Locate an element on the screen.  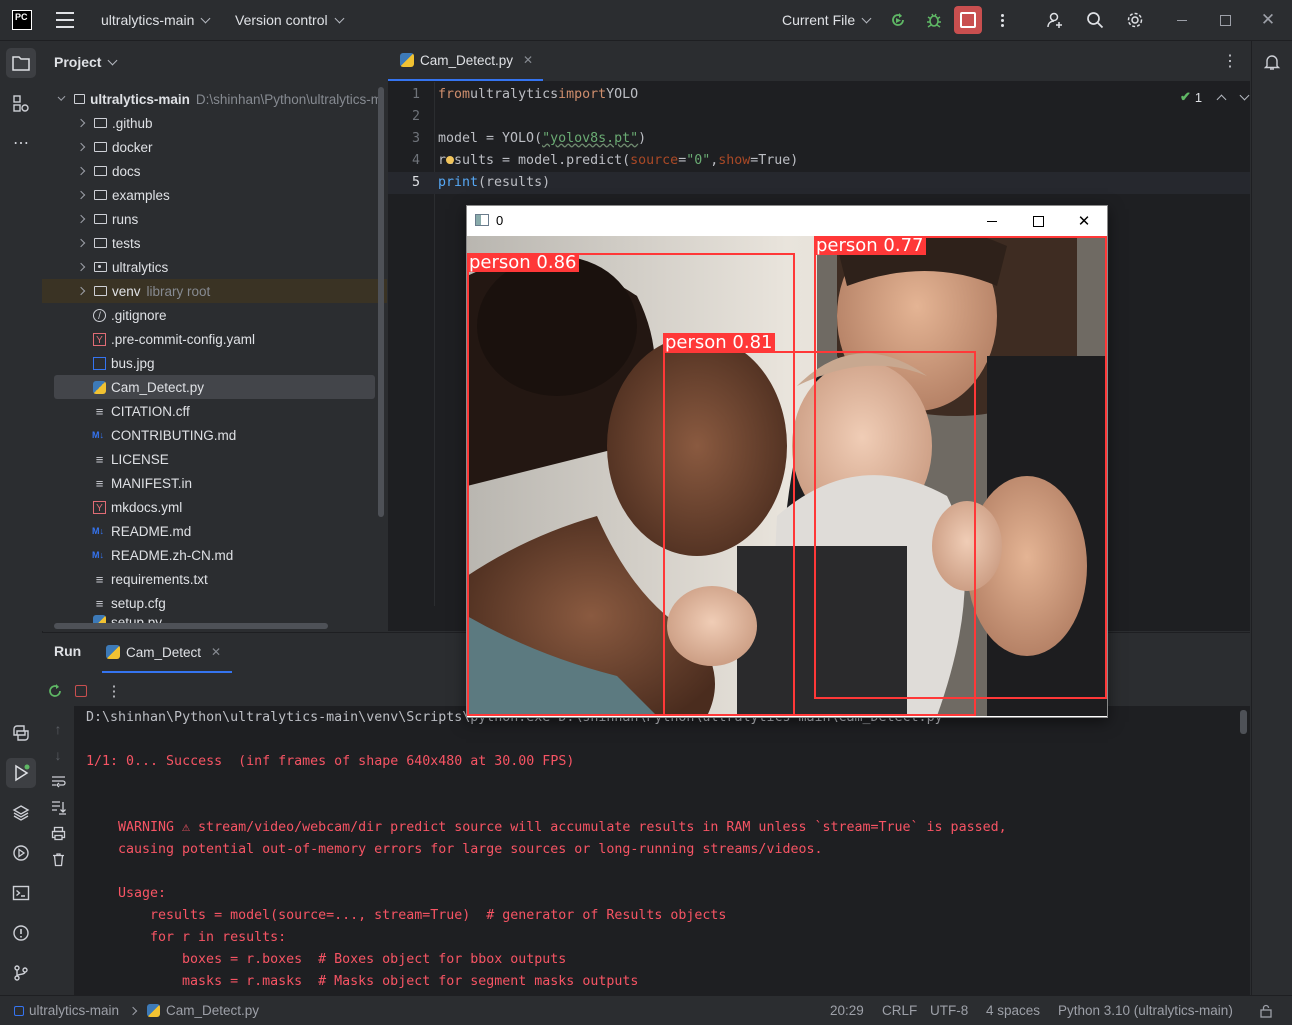
tree-item: ≡ setup.cfg is located at coordinates (212, 603).